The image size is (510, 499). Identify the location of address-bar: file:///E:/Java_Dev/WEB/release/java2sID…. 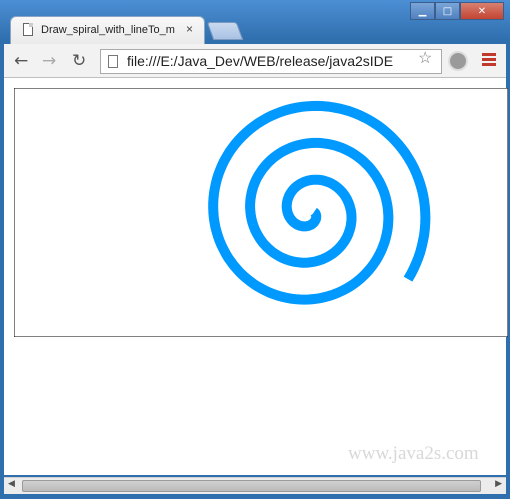
(271, 61).